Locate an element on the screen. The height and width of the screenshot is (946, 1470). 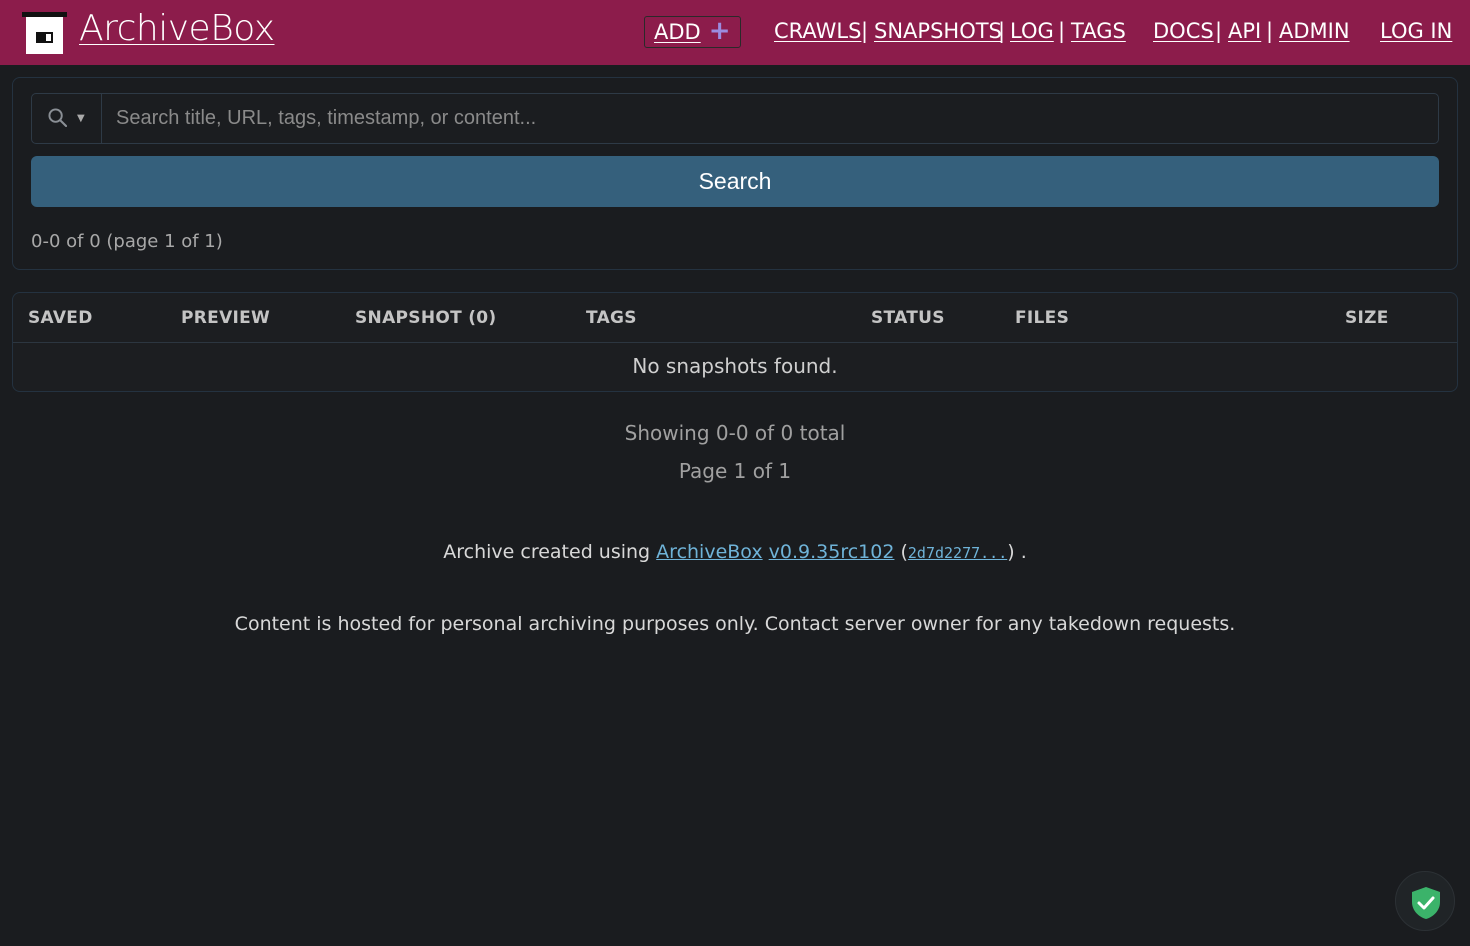
column-header-files: FILES is located at coordinates (1042, 318).